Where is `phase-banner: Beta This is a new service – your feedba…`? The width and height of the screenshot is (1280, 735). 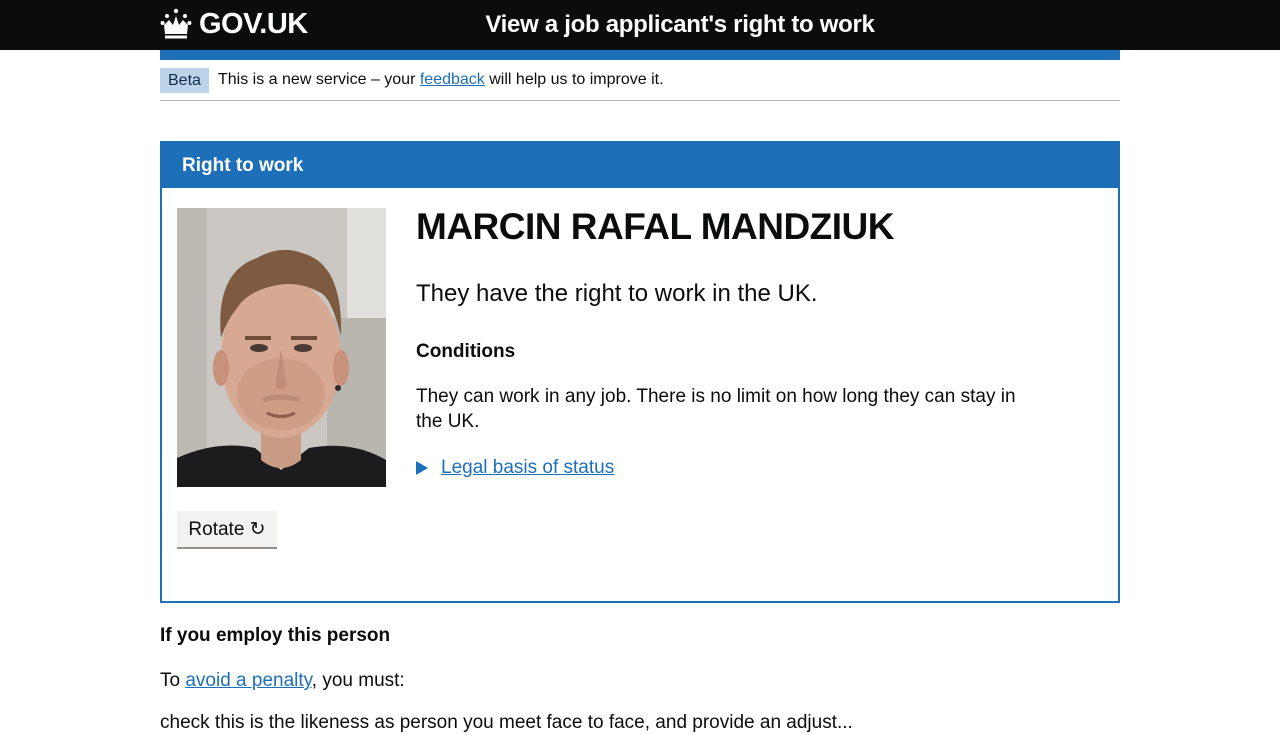
phase-banner: Beta This is a new service – your feedba… is located at coordinates (640, 80).